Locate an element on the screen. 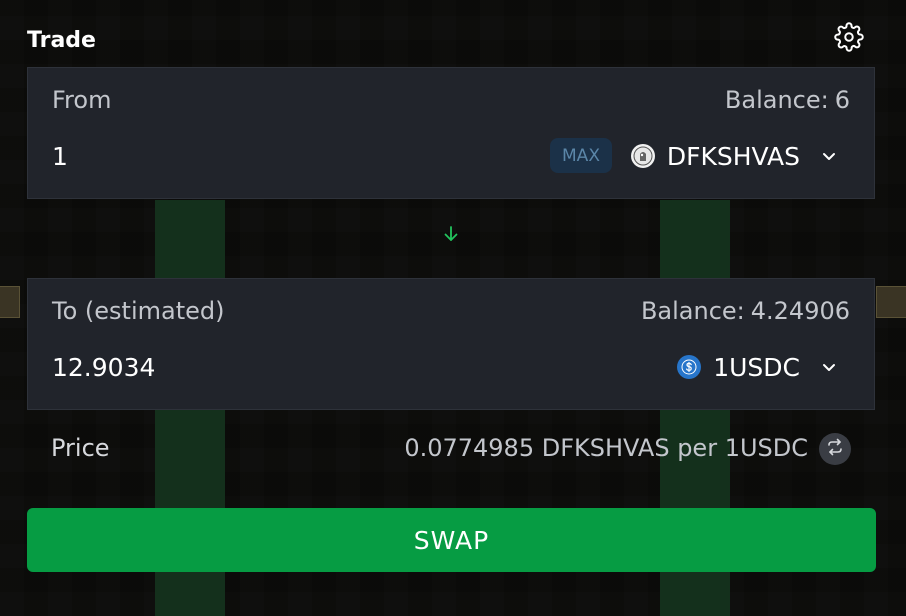 The width and height of the screenshot is (906, 616). invert-price-button is located at coordinates (835, 449).